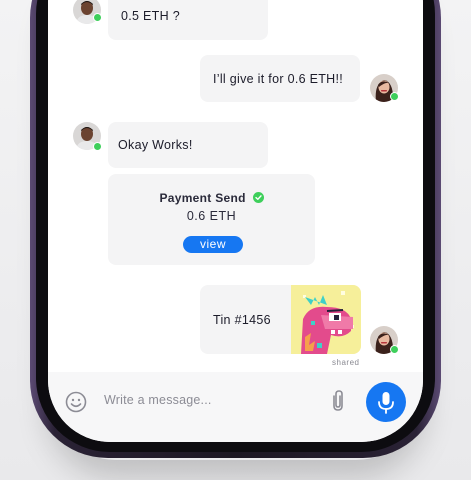  Describe the element at coordinates (242, 319) in the screenshot. I see `nft-name: Tin #1456` at that location.